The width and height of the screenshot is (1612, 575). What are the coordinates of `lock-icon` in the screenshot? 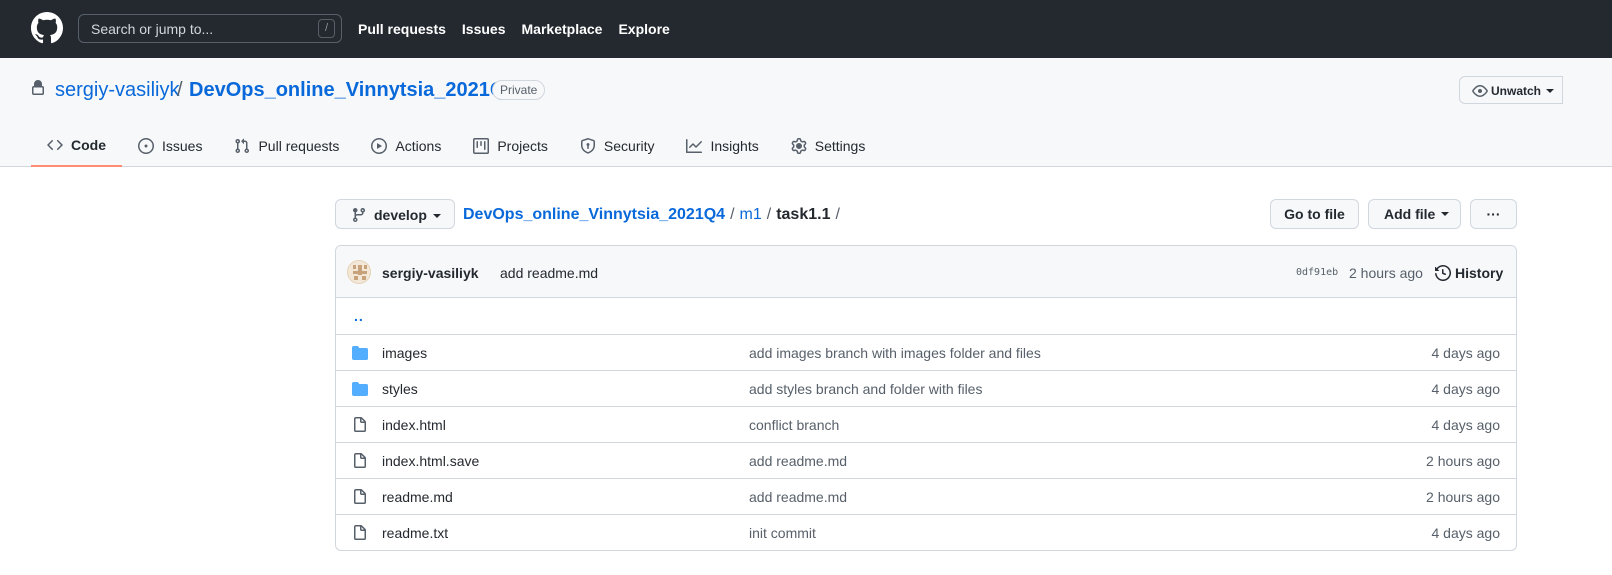 It's located at (38, 87).